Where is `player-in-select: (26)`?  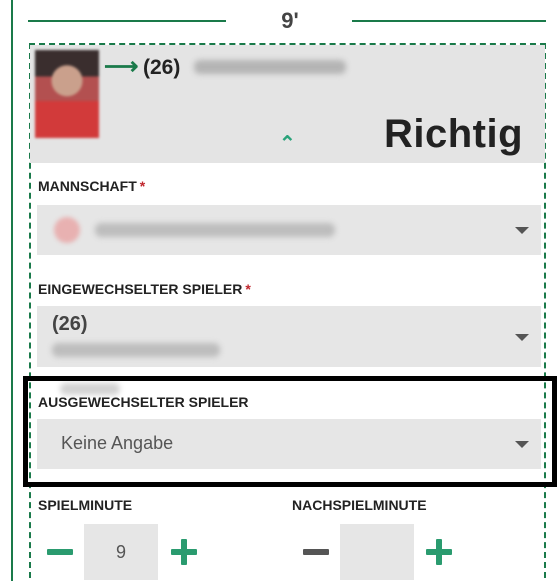
player-in-select: (26) is located at coordinates (289, 336).